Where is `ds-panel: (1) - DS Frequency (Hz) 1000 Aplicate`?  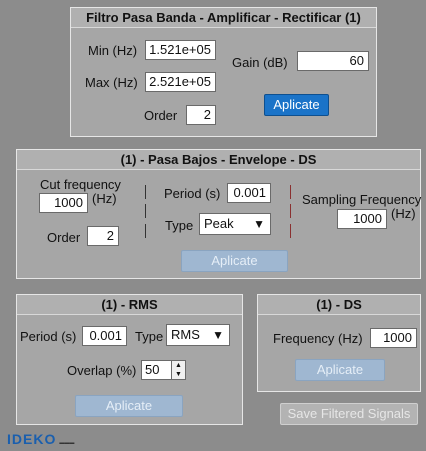
ds-panel: (1) - DS Frequency (Hz) 1000 Aplicate is located at coordinates (339, 343).